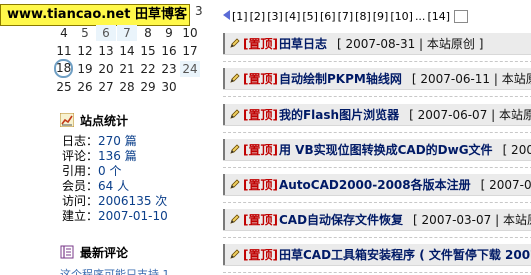 This screenshot has width=531, height=275. I want to click on calendar-today: 18, so click(63, 68).